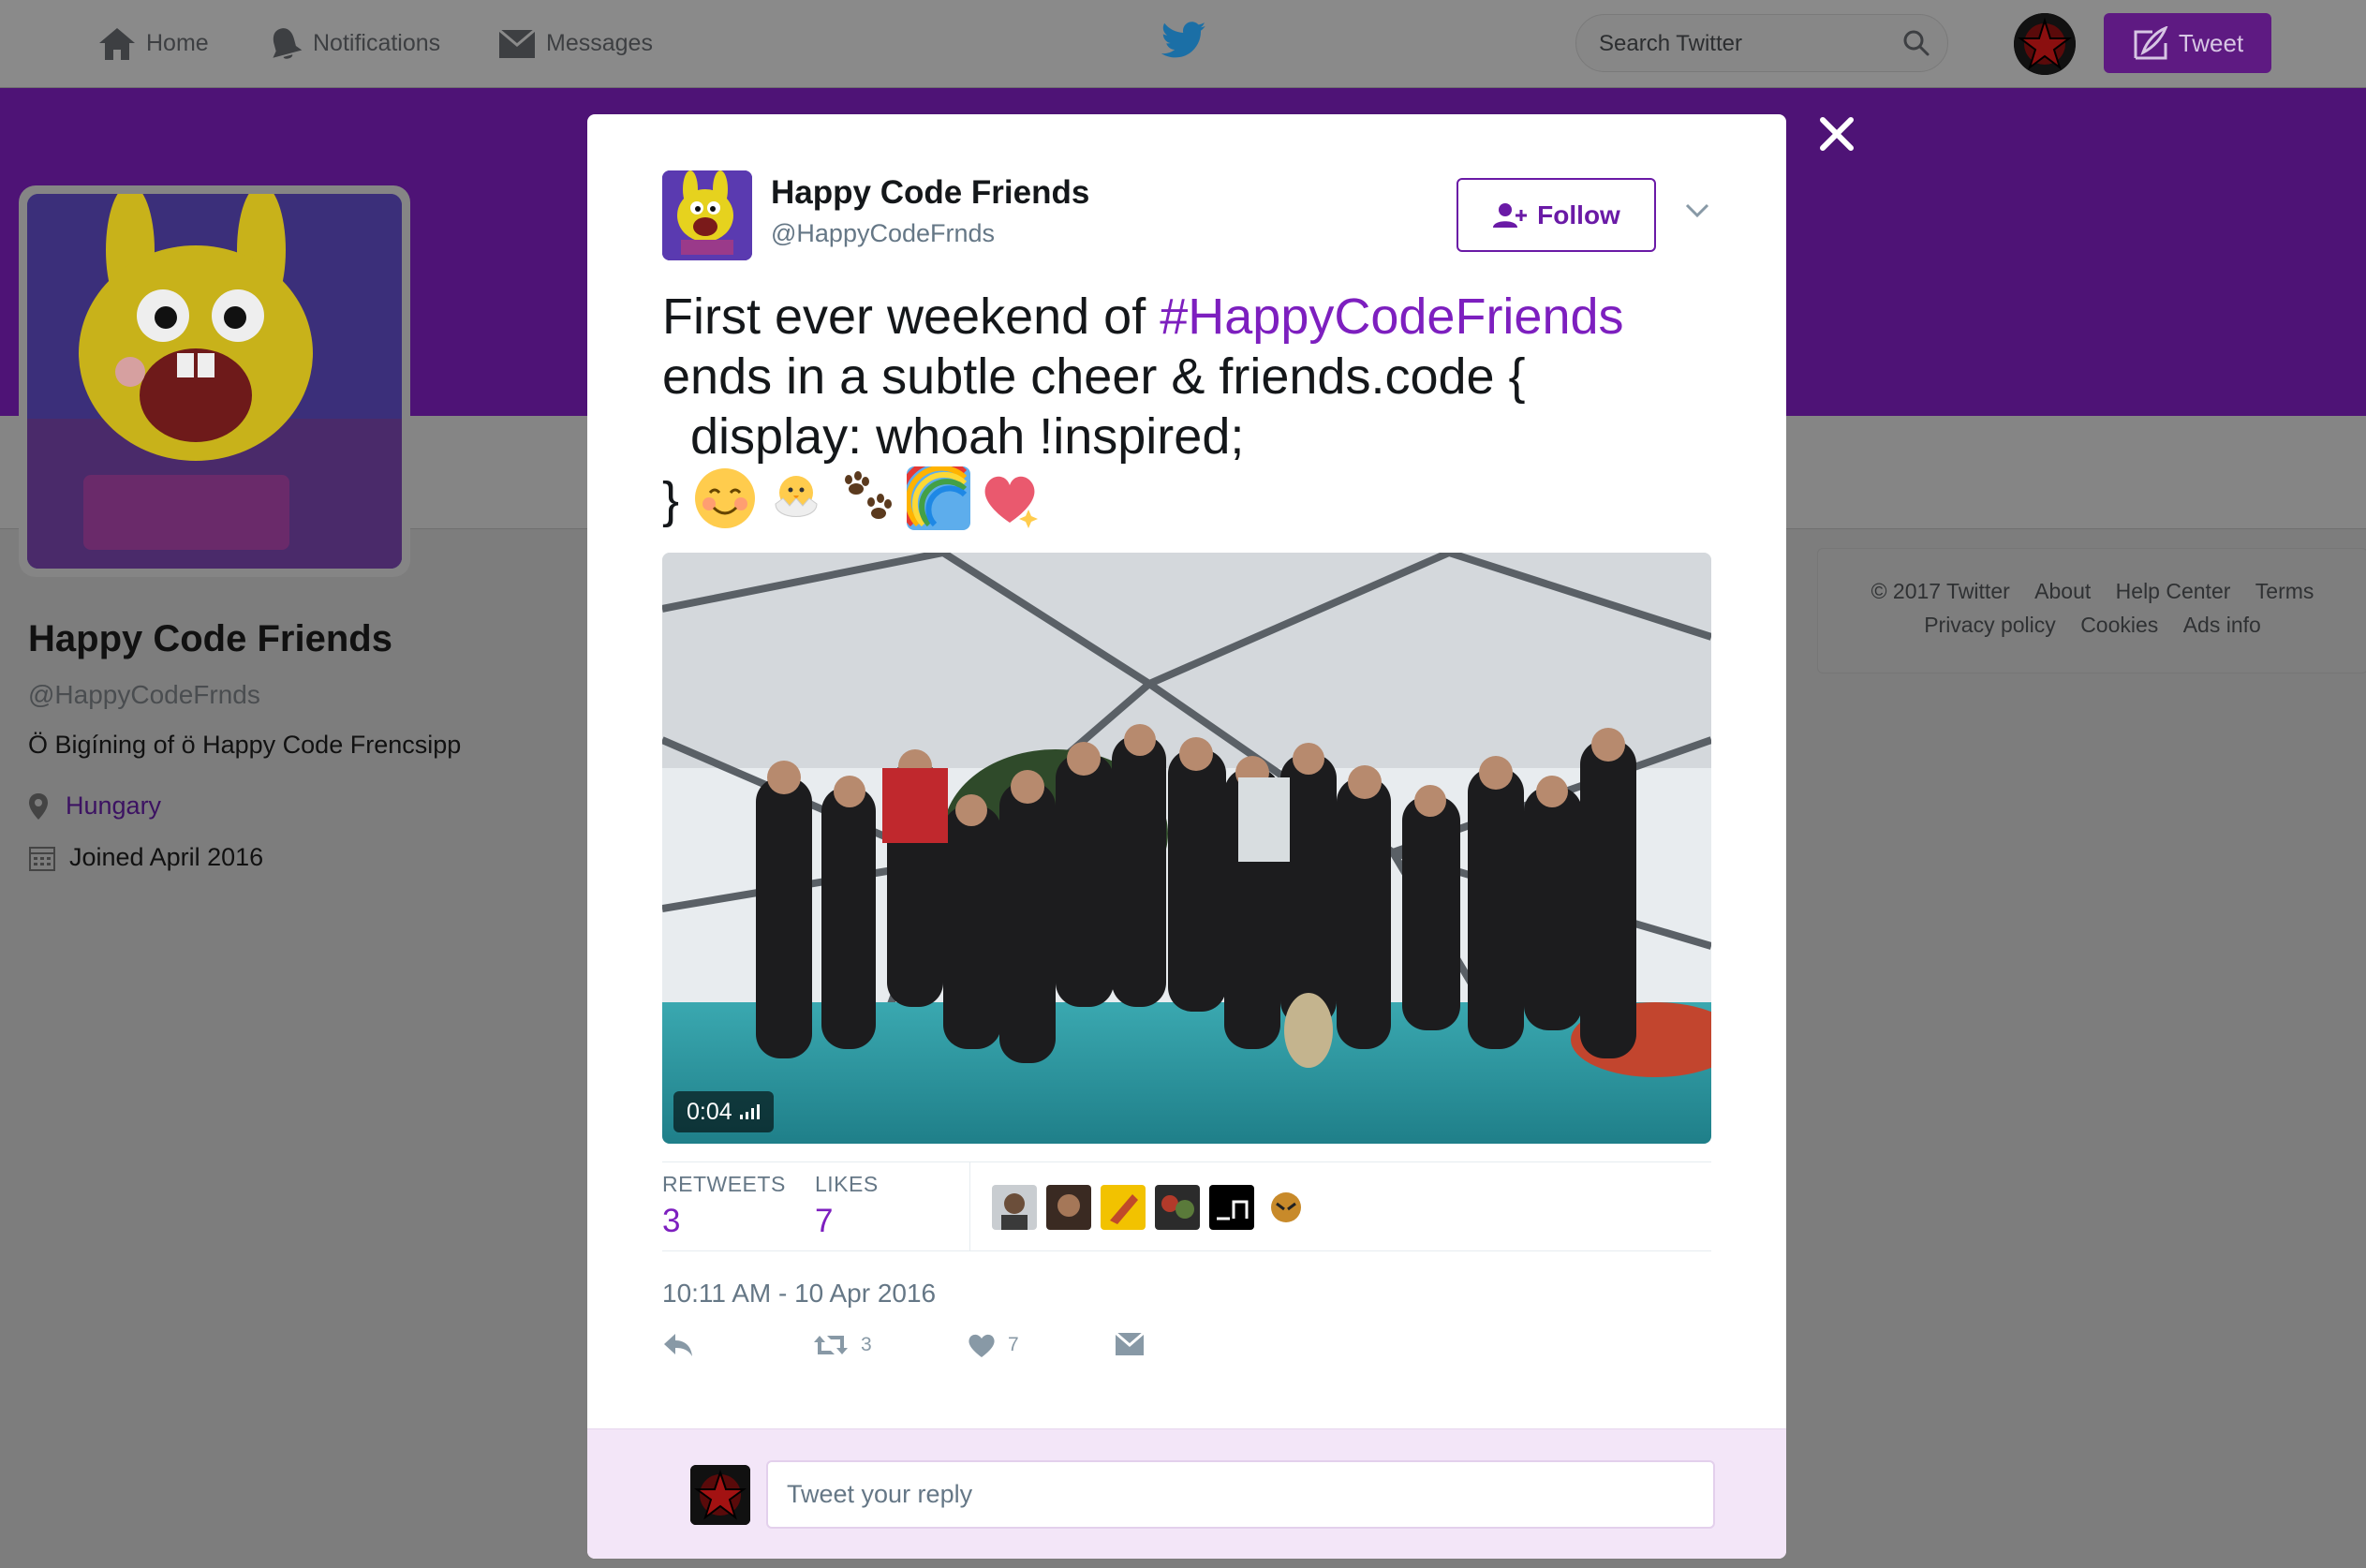 Image resolution: width=2366 pixels, height=1568 pixels. Describe the element at coordinates (117, 43) in the screenshot. I see `home-icon` at that location.